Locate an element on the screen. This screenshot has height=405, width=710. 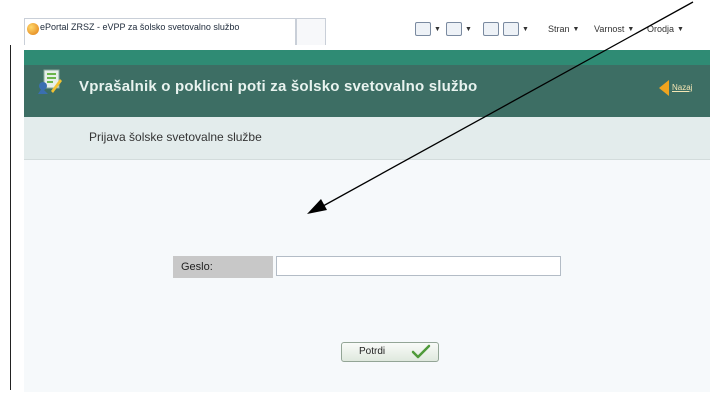
back-link: Nazaj is located at coordinates (682, 87).